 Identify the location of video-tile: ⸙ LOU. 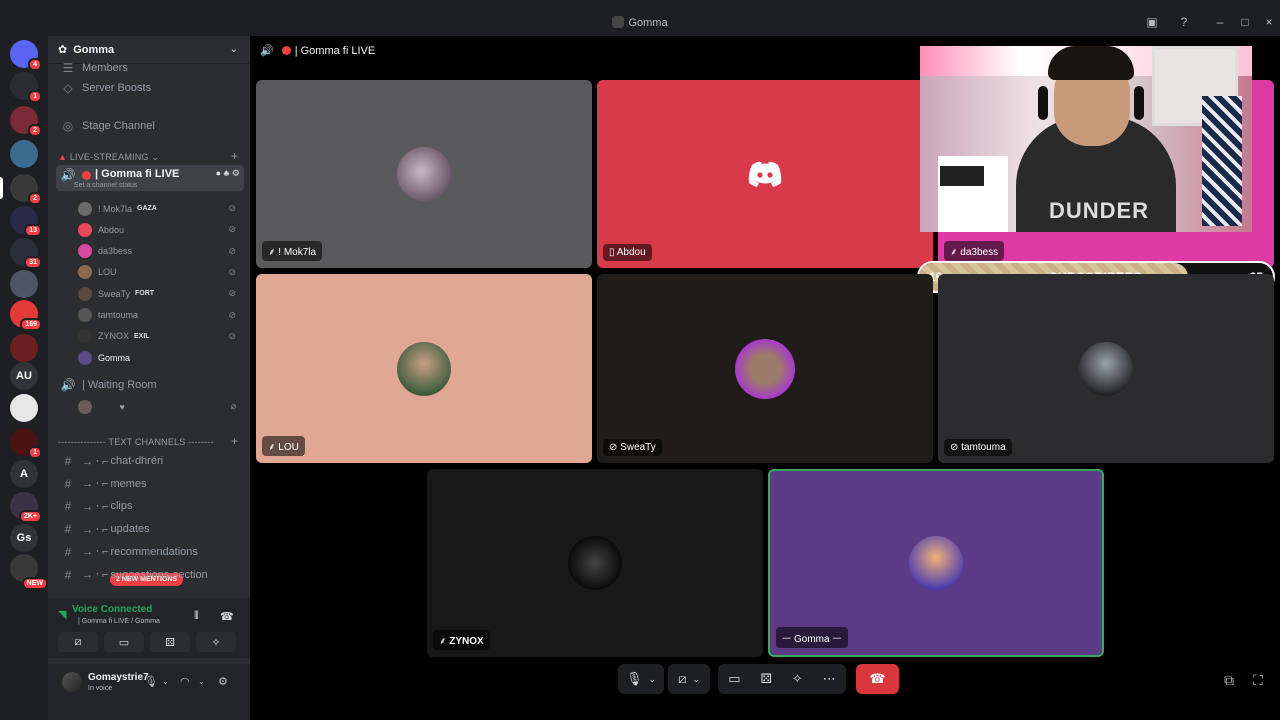
(424, 368).